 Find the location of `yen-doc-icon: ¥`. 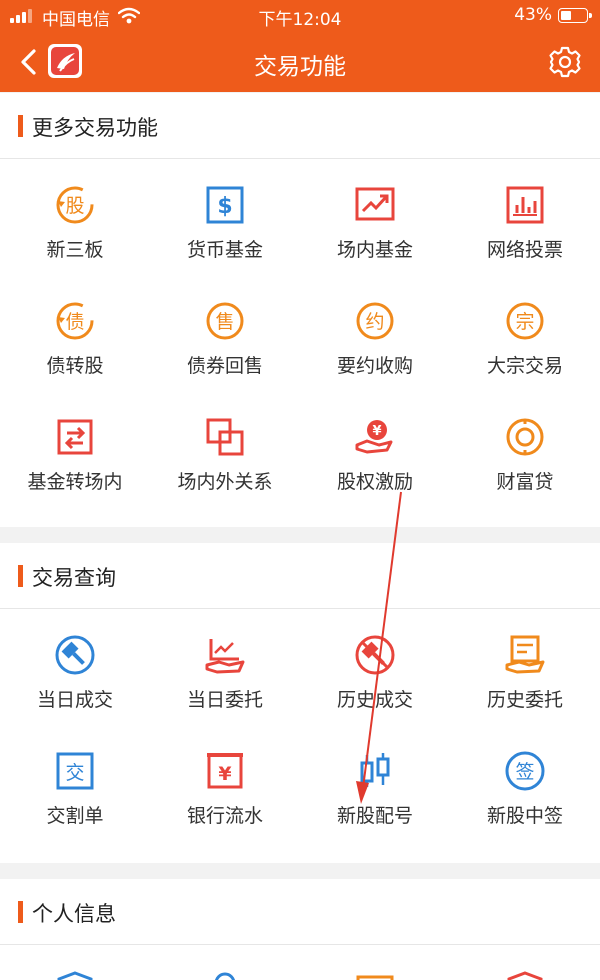

yen-doc-icon: ¥ is located at coordinates (225, 771).